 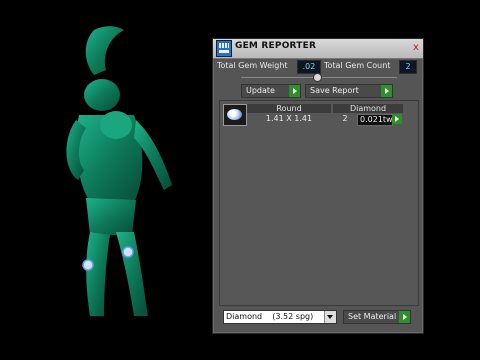 I want to click on panel-title: GEM REPORTER, so click(x=276, y=46).